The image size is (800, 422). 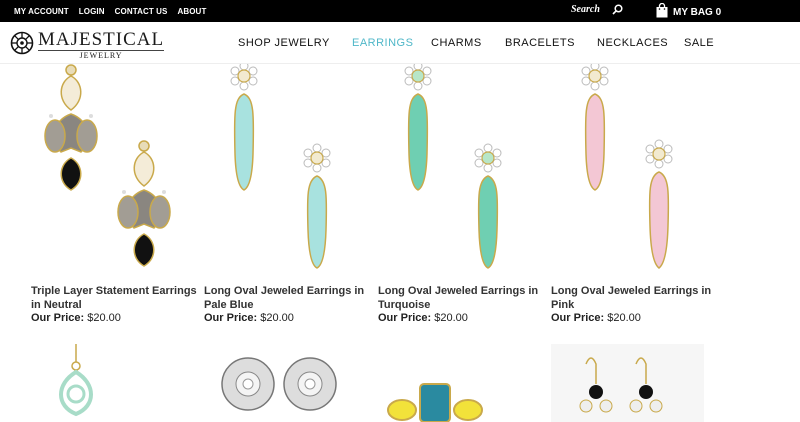 What do you see at coordinates (636, 298) in the screenshot?
I see `product-title: Long Oval Jeweled Earrings in Pink` at bounding box center [636, 298].